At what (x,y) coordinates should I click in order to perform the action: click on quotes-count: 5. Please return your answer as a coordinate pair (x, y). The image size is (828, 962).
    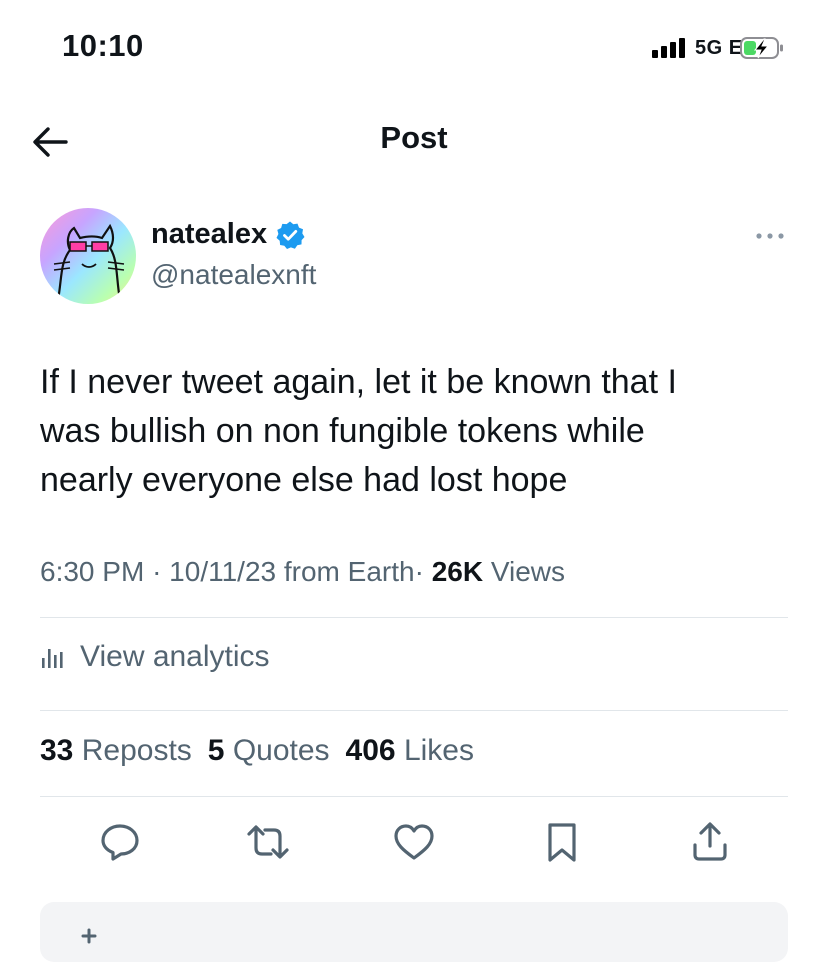
    Looking at the image, I should click on (216, 750).